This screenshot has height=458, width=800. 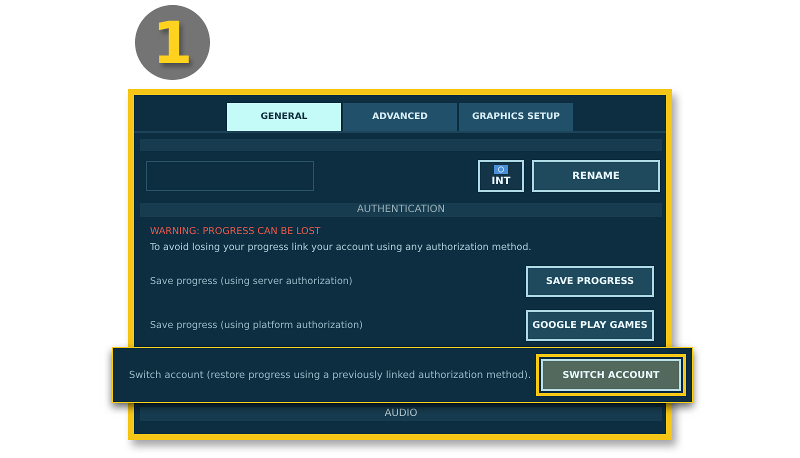 I want to click on row-label: Save progress (using server authorization), so click(x=251, y=281).